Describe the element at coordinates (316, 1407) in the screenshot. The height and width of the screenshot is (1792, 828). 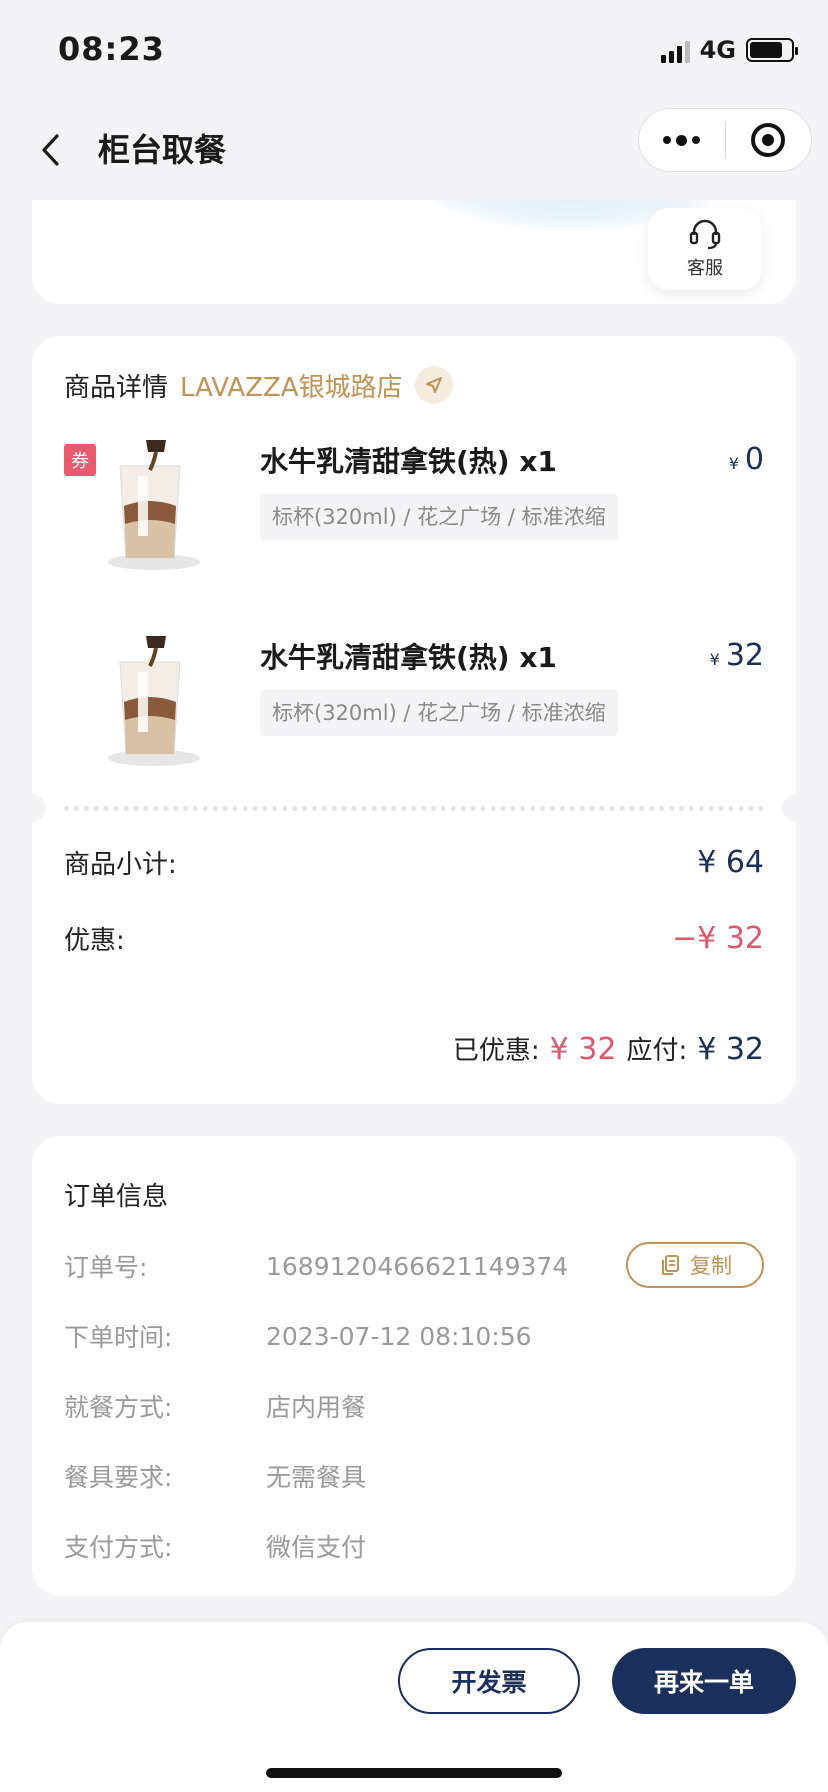
I see `dining-mode-value: 店内用餐` at that location.